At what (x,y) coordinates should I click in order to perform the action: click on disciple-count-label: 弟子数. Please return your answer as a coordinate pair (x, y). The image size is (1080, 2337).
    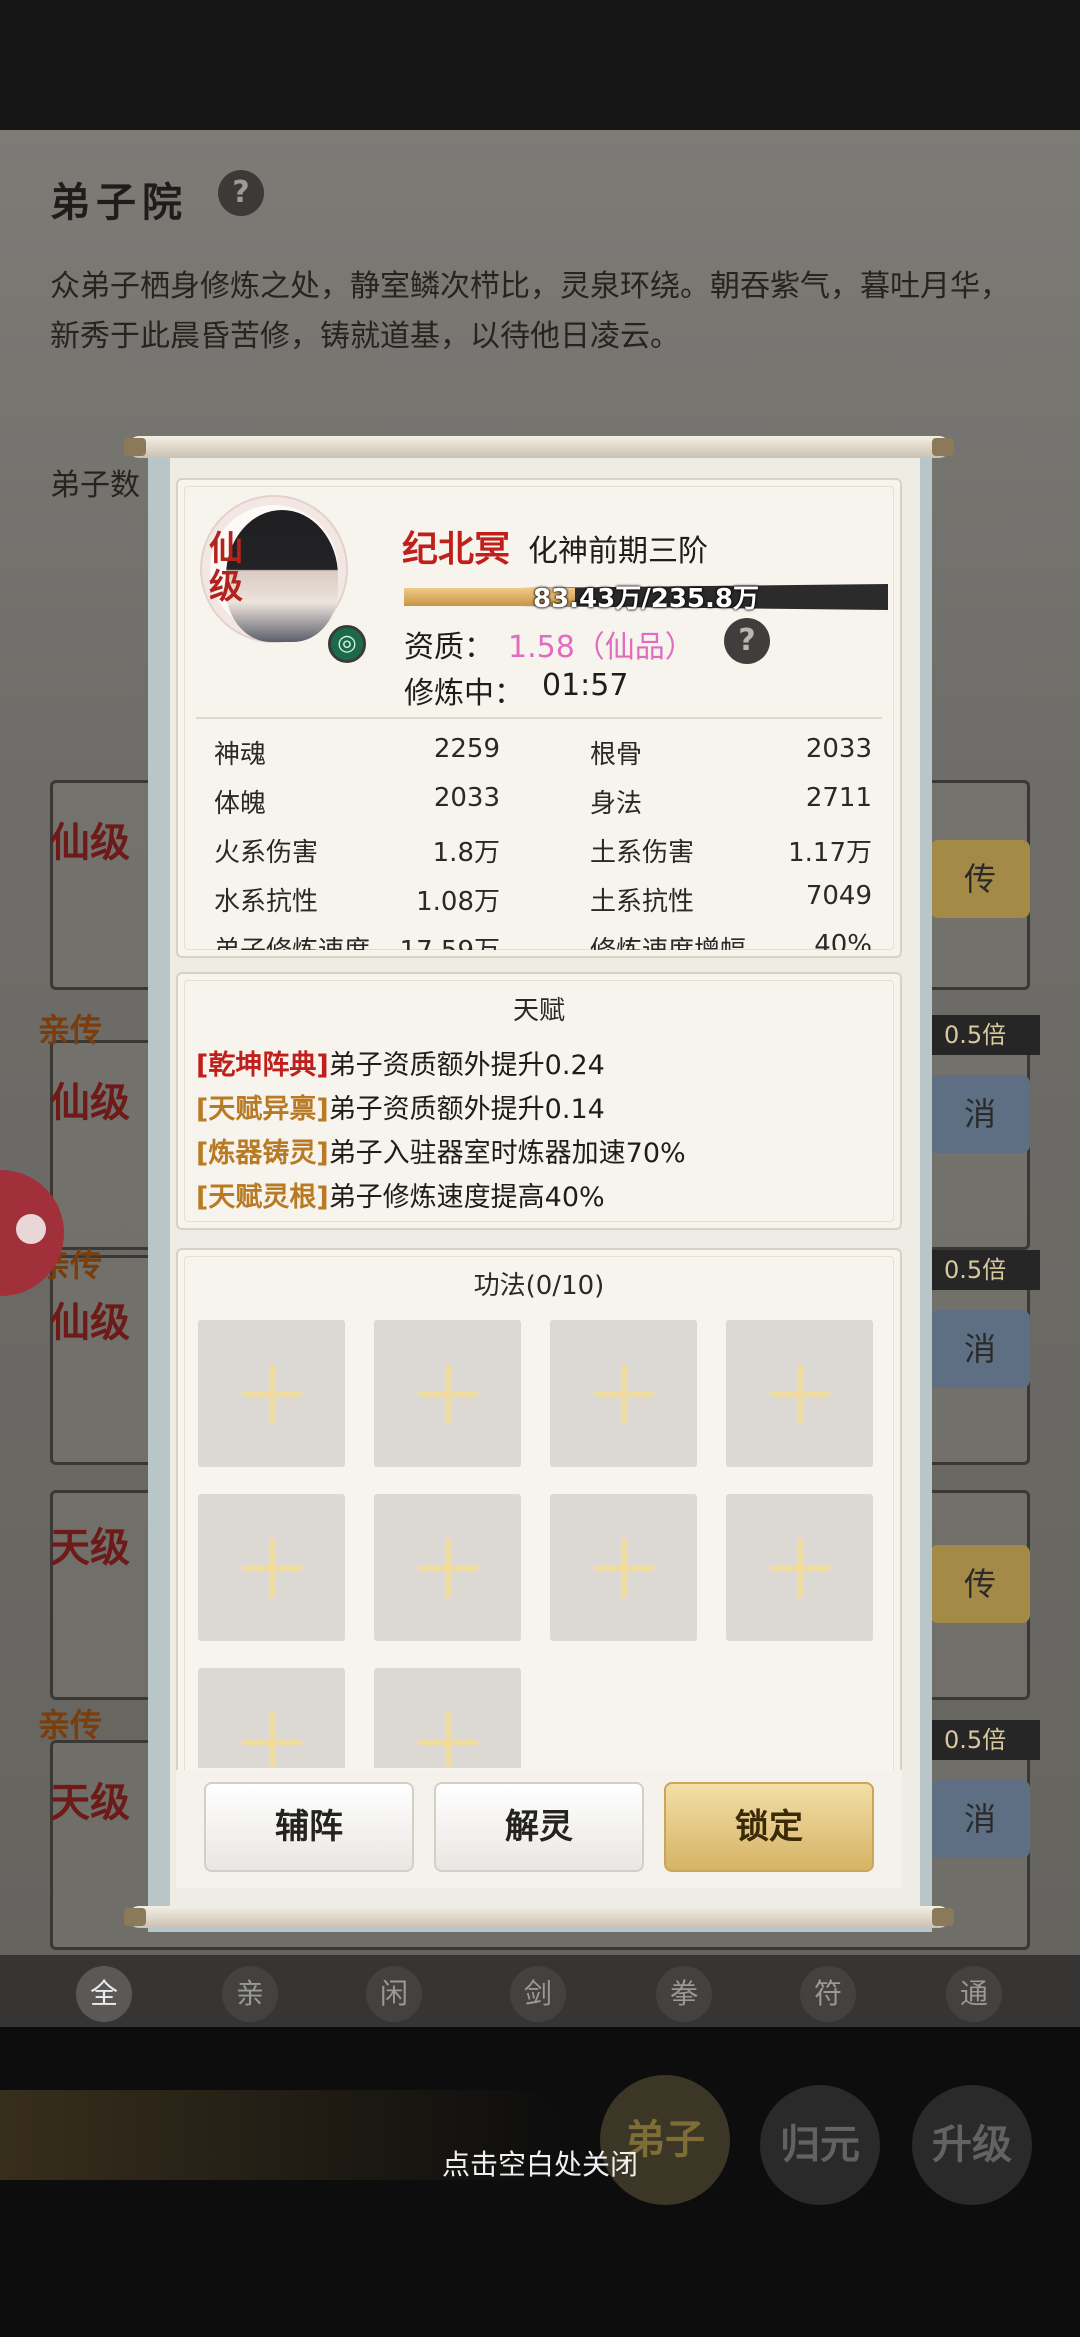
    Looking at the image, I should click on (95, 485).